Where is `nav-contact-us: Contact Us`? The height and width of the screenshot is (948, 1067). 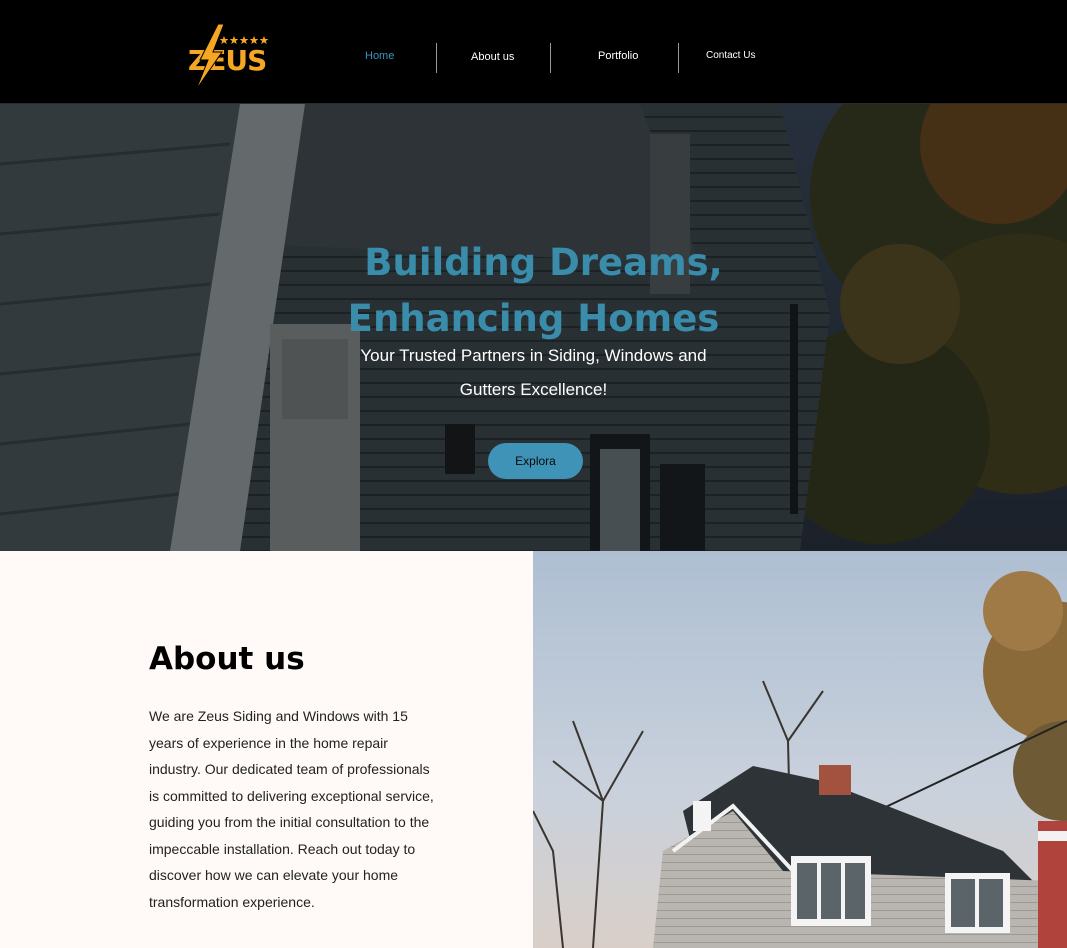
nav-contact-us: Contact Us is located at coordinates (730, 55).